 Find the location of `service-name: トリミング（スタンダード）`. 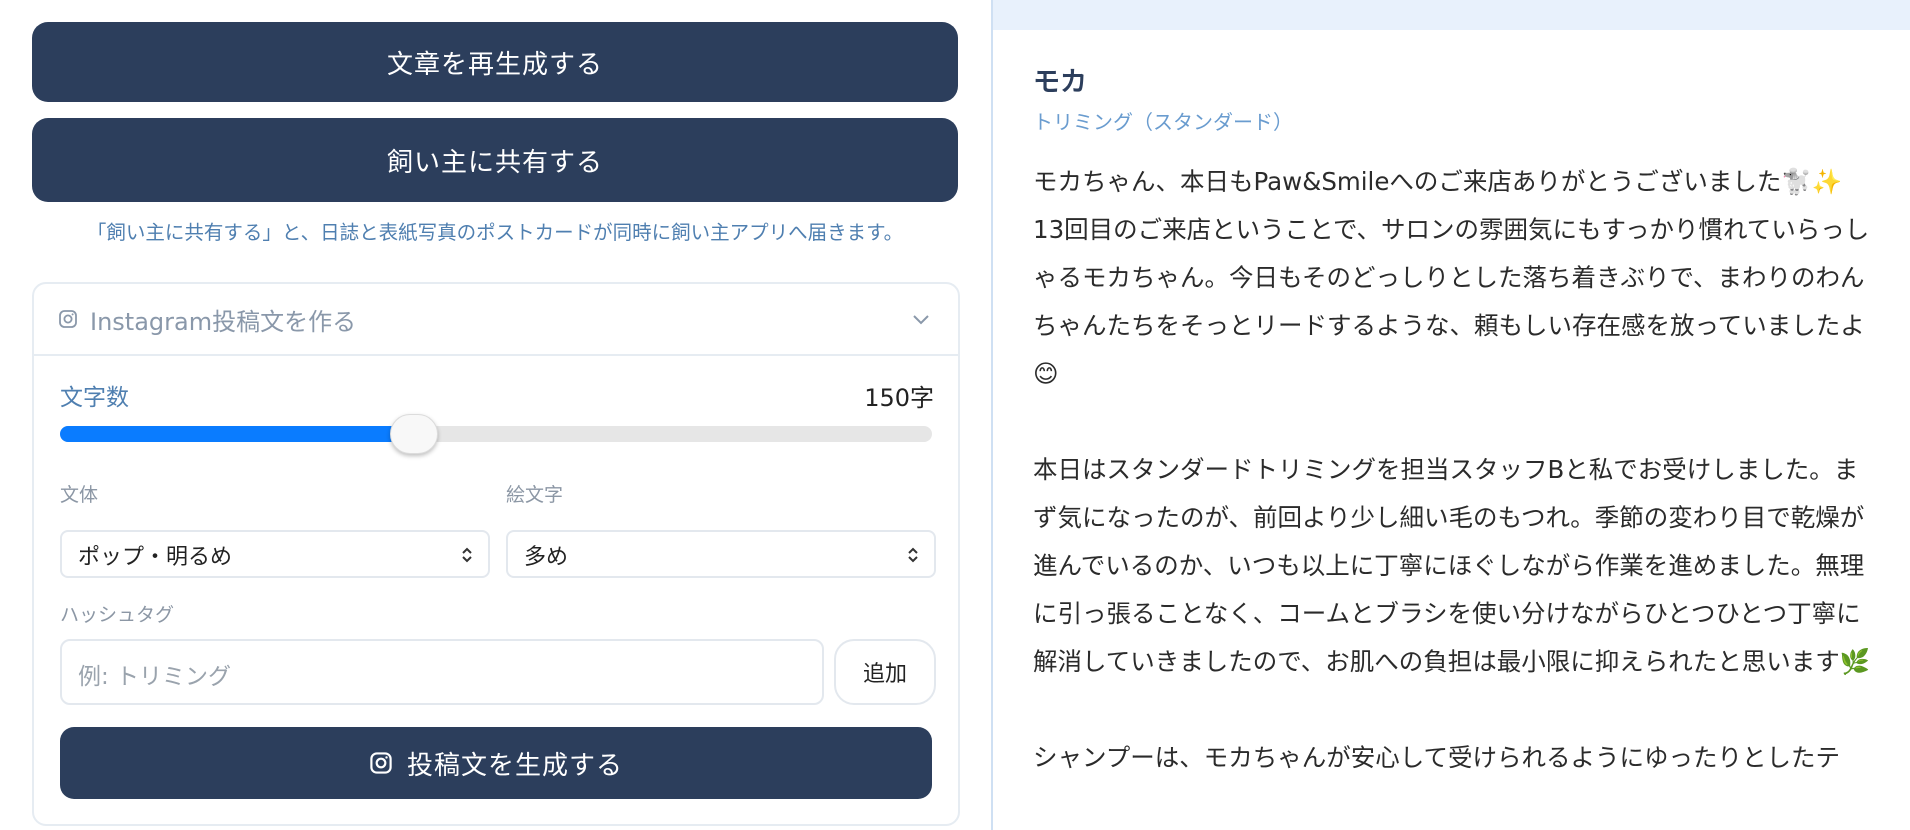

service-name: トリミング（スタンダード） is located at coordinates (1163, 122).